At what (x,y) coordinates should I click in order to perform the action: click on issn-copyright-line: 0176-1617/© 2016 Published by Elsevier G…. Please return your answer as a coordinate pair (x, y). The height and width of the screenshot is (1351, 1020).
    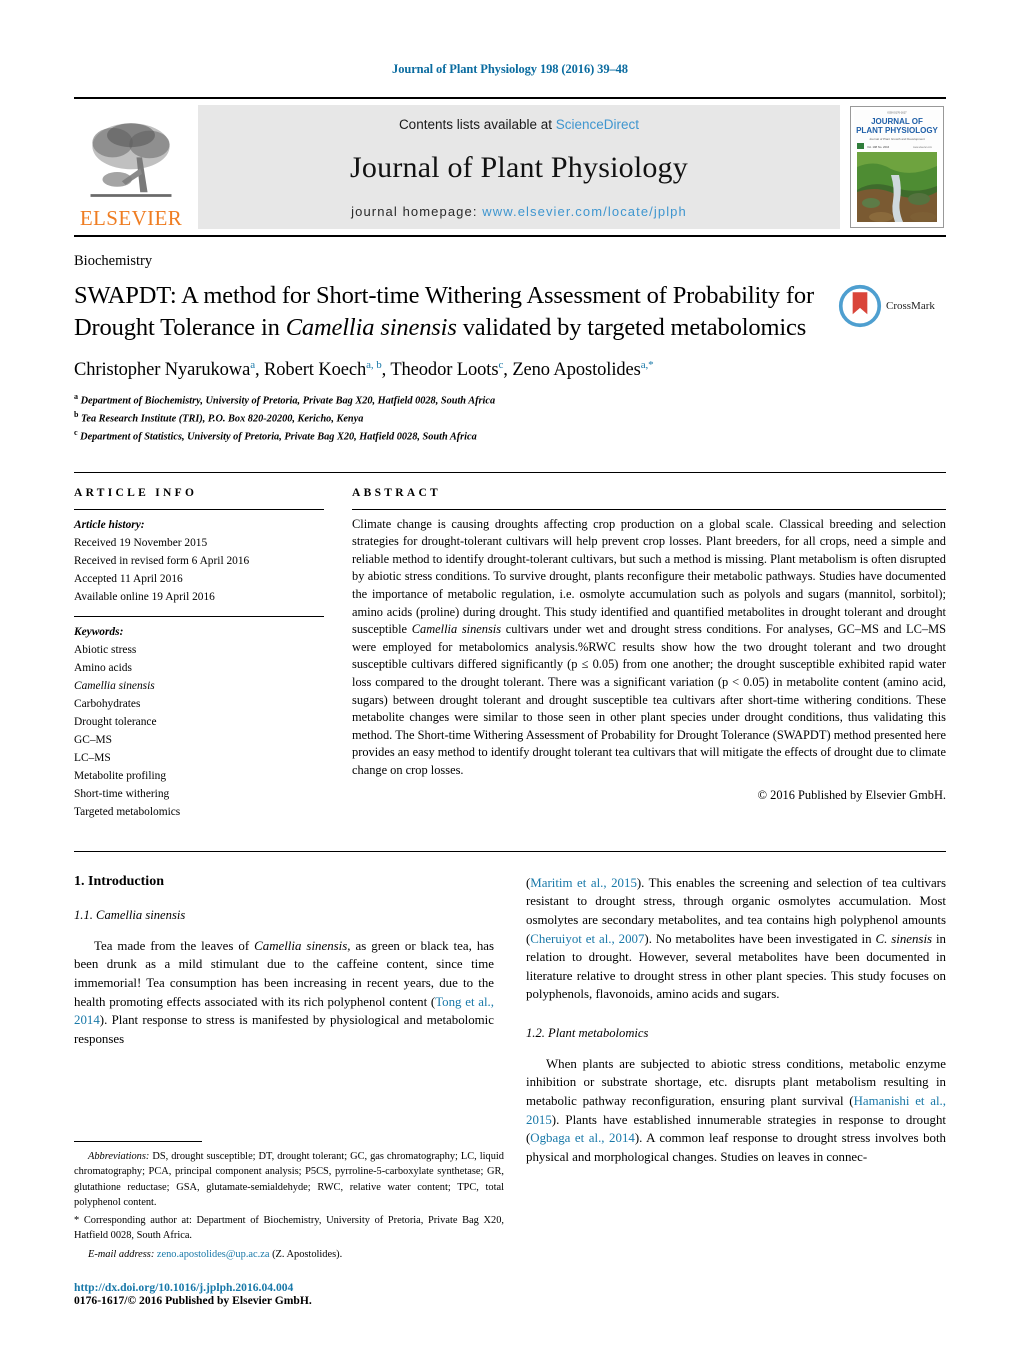
    Looking at the image, I should click on (193, 1300).